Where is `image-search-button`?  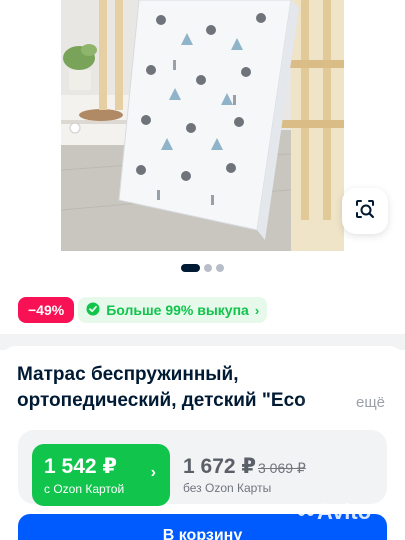 image-search-button is located at coordinates (365, 211).